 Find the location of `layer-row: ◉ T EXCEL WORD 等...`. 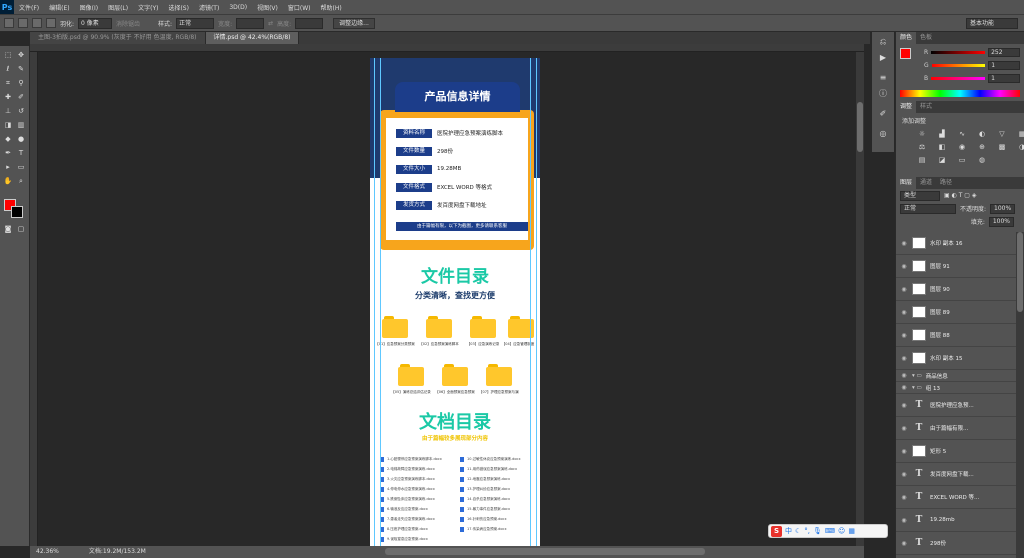

layer-row: ◉ T EXCEL WORD 等... is located at coordinates (956, 497).